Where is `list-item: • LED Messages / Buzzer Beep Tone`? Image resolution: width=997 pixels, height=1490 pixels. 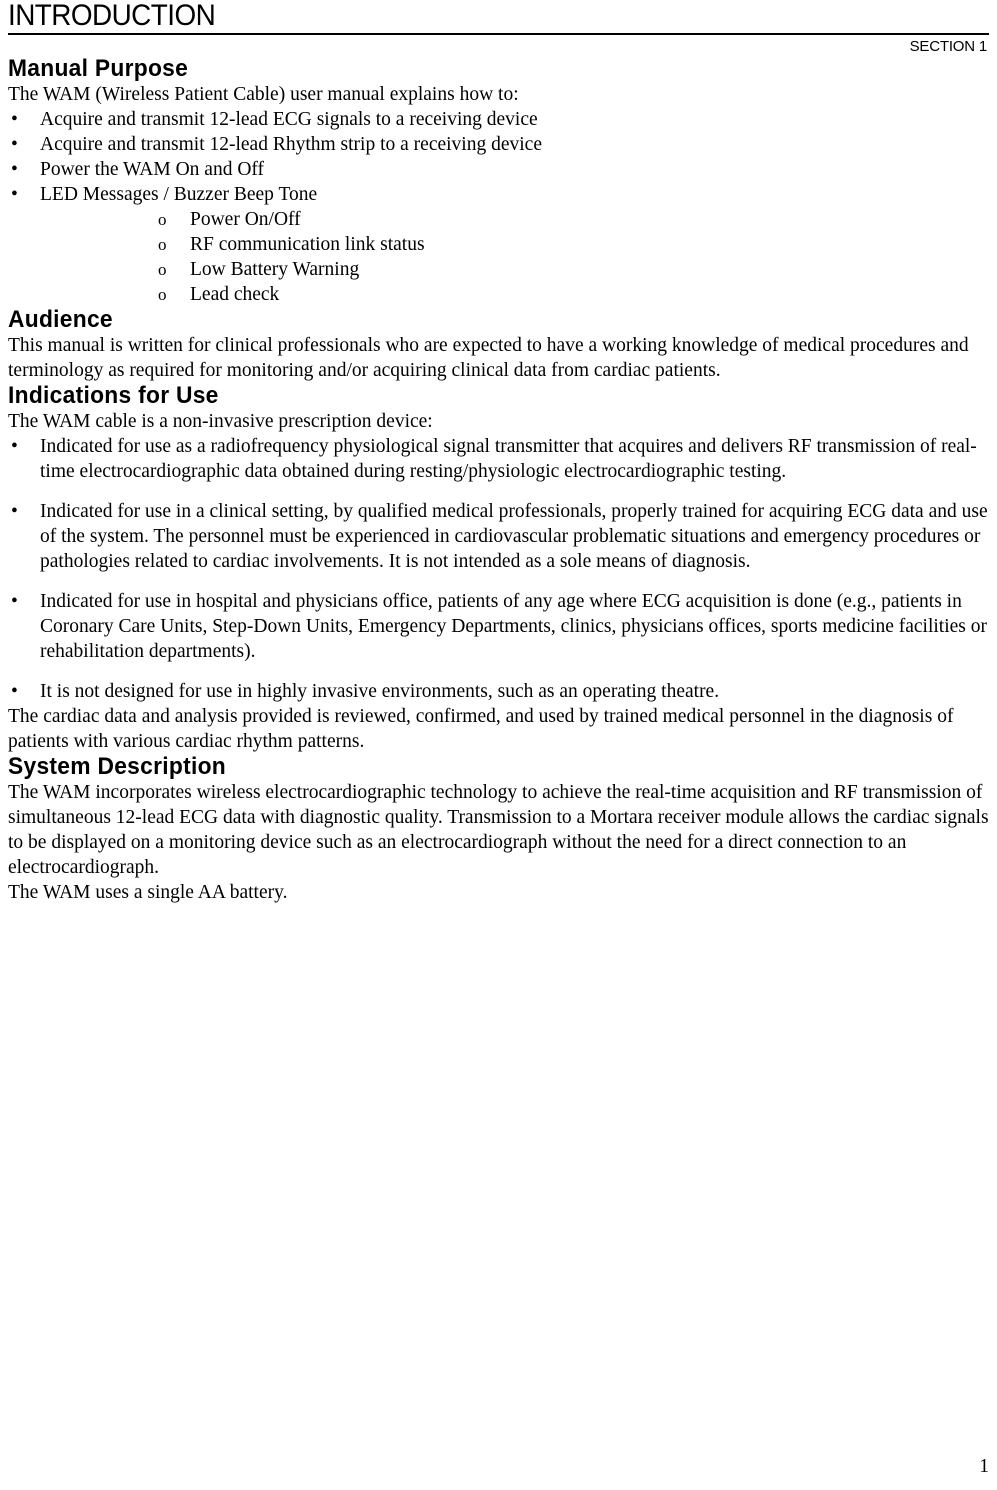 list-item: • LED Messages / Buzzer Beep Tone is located at coordinates (498, 194).